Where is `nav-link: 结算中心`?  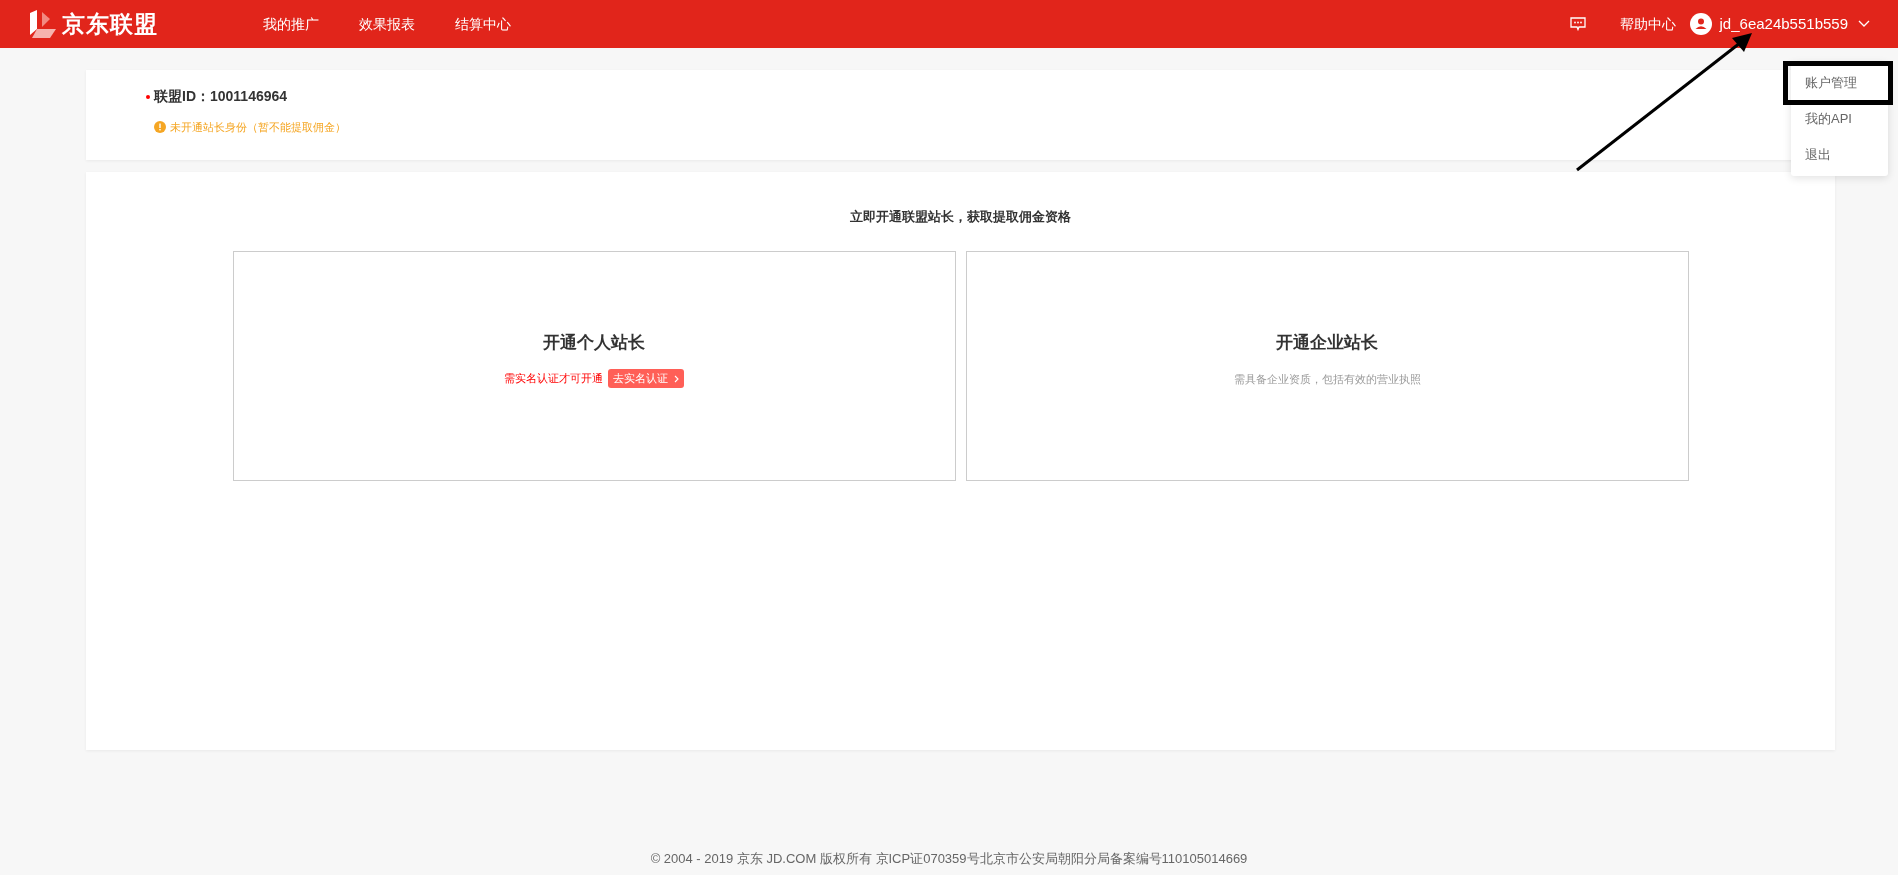 nav-link: 结算中心 is located at coordinates (483, 24).